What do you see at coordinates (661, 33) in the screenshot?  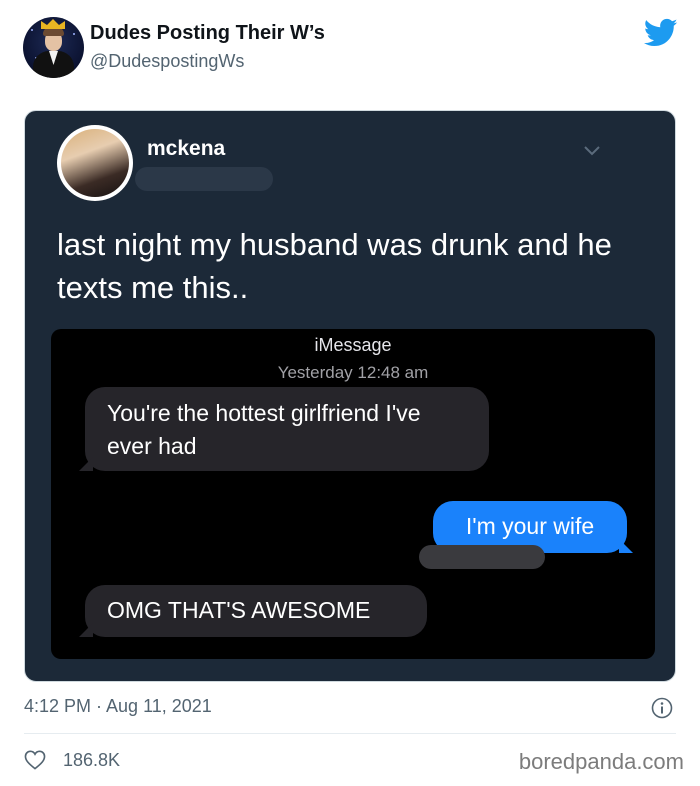 I see `twitter-bird-icon` at bounding box center [661, 33].